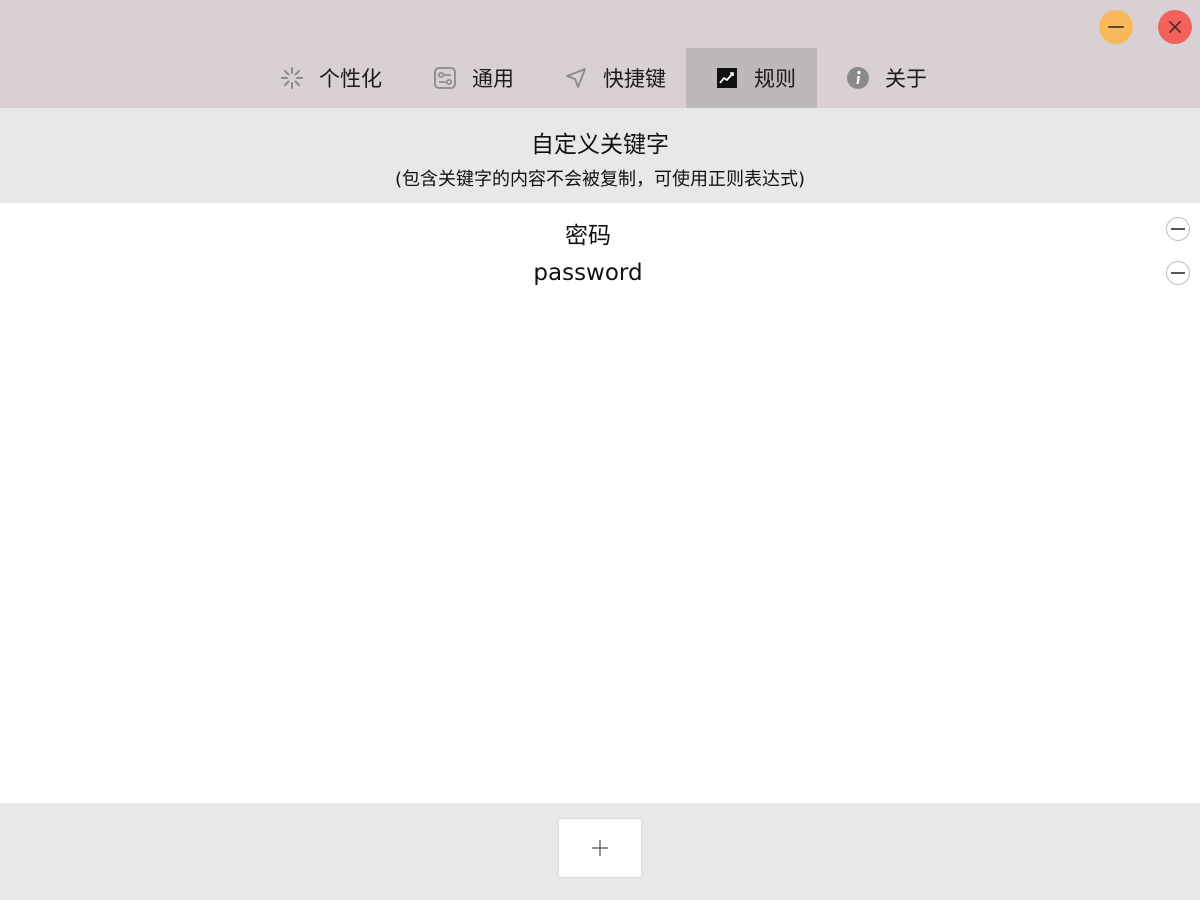  I want to click on tab-general: 通用, so click(483, 78).